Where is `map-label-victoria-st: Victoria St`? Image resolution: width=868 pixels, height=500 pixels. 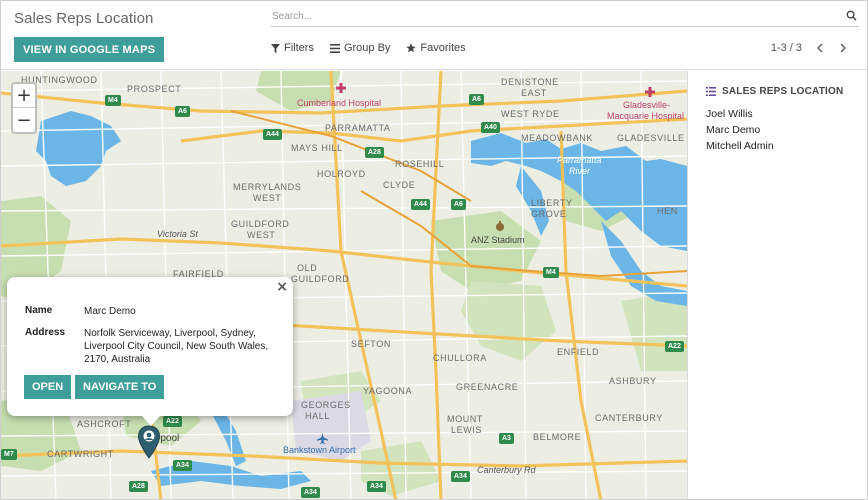
map-label-victoria-st: Victoria St is located at coordinates (177, 234).